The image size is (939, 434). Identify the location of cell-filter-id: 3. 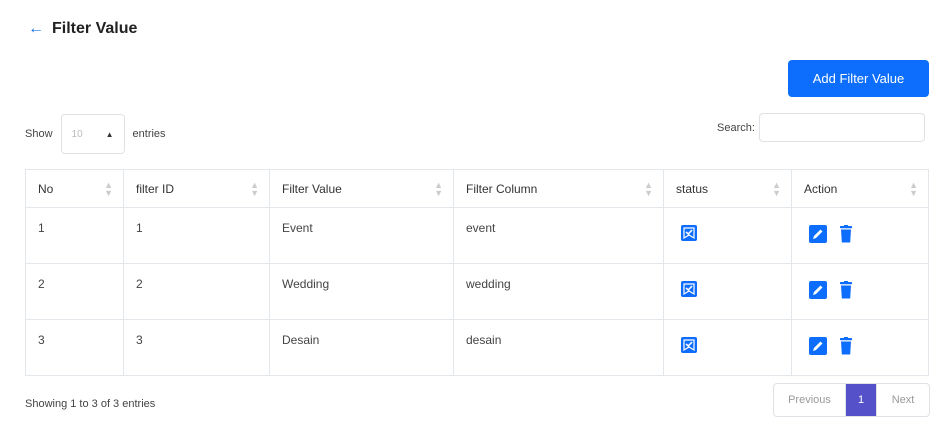
(196, 347).